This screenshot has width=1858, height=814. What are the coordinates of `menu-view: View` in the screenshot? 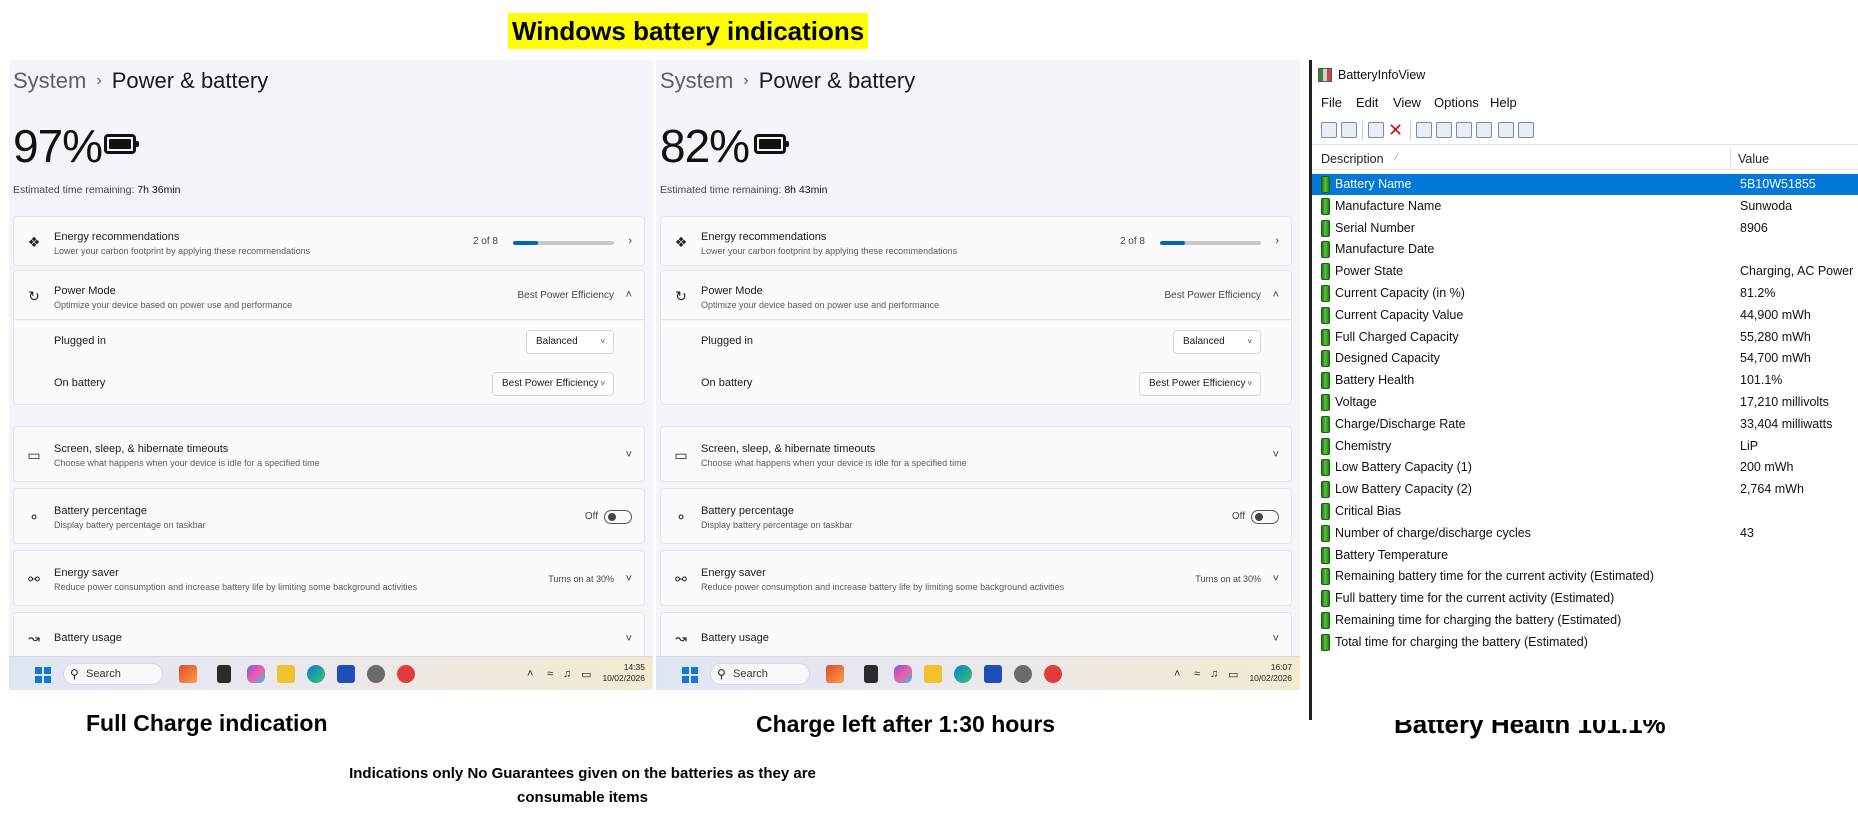 It's located at (1407, 102).